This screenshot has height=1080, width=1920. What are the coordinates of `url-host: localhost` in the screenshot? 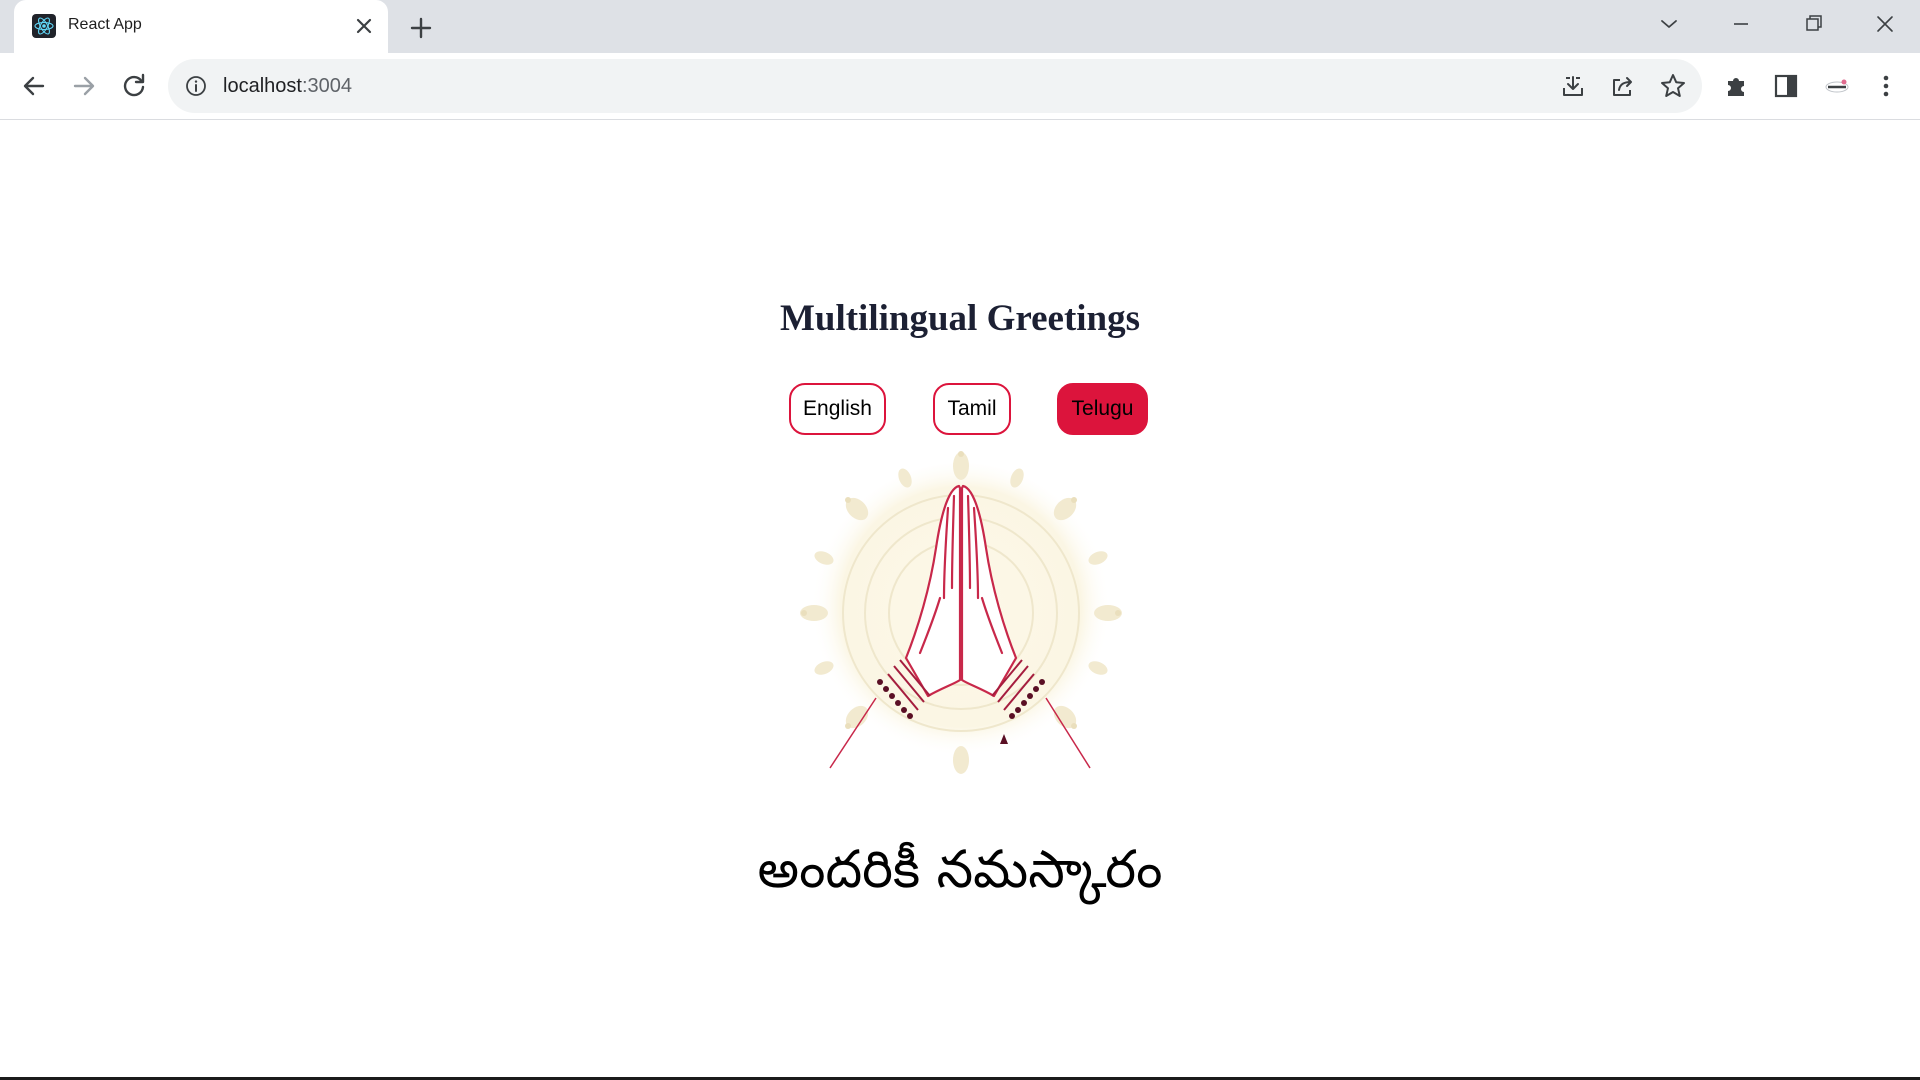 It's located at (262, 86).